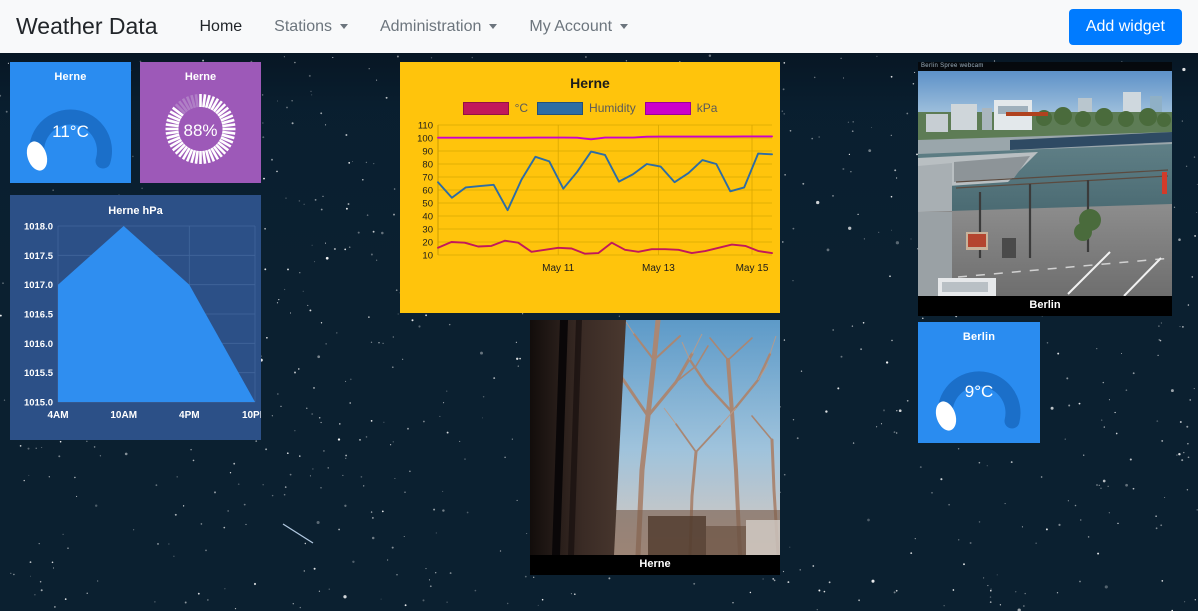 The width and height of the screenshot is (1198, 611). I want to click on legend-swatch-kpa, so click(667, 108).